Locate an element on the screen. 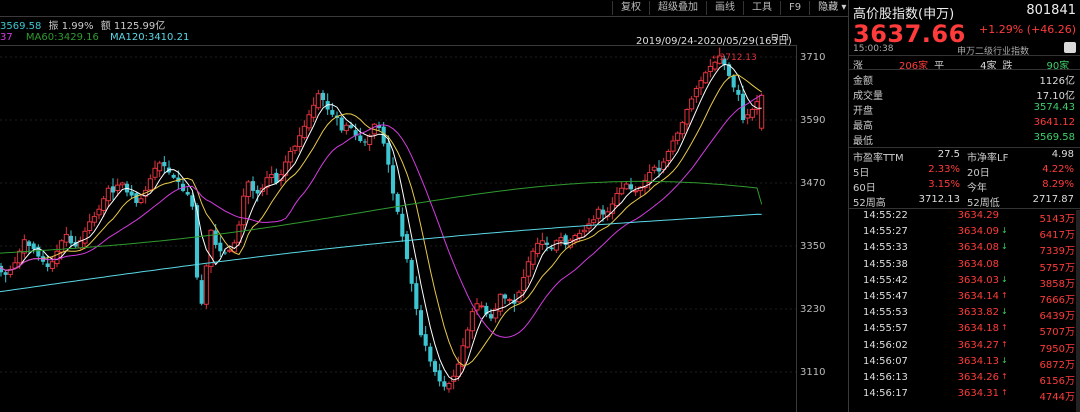 The image size is (1080, 412). toolbar-f9-button: F9 is located at coordinates (794, 8).